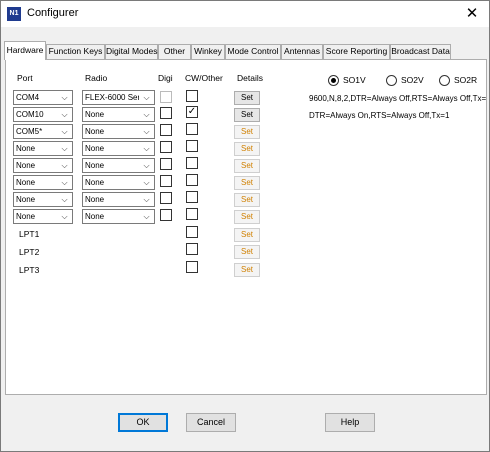  Describe the element at coordinates (29, 270) in the screenshot. I see `lpt3-label: LPT3` at that location.